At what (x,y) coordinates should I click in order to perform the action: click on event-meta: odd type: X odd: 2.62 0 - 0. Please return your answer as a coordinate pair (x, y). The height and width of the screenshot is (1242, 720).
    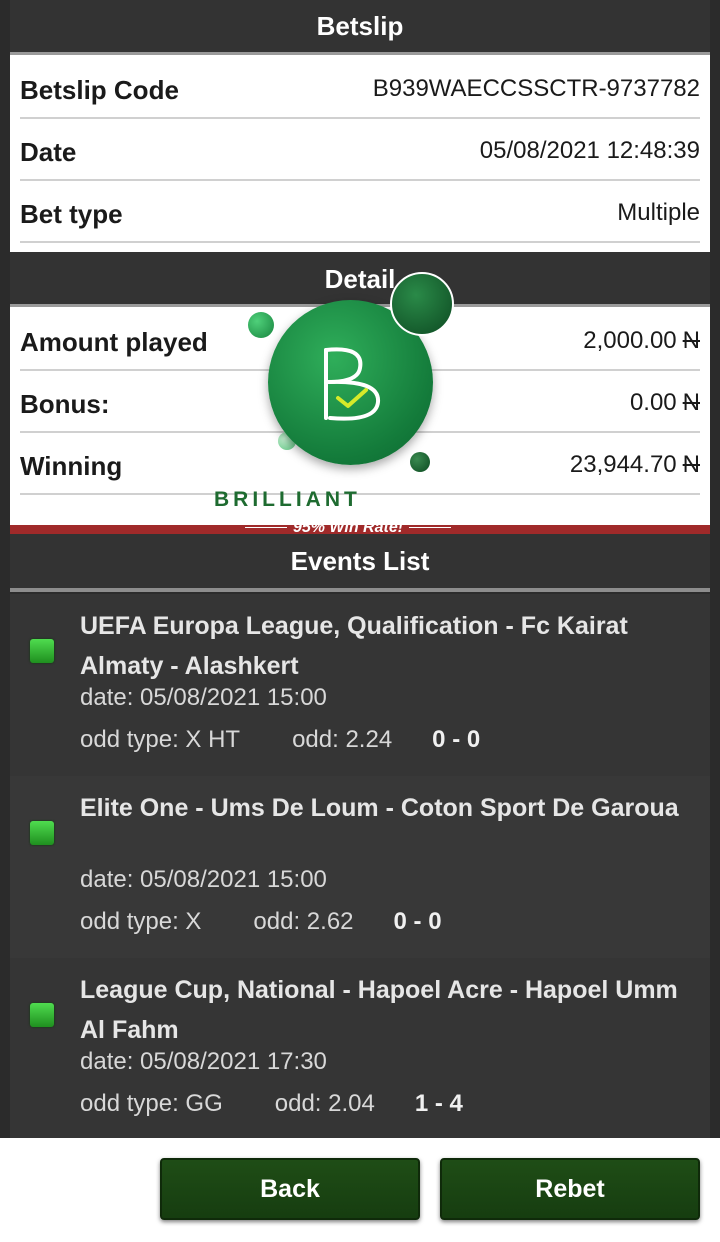
    Looking at the image, I should click on (261, 922).